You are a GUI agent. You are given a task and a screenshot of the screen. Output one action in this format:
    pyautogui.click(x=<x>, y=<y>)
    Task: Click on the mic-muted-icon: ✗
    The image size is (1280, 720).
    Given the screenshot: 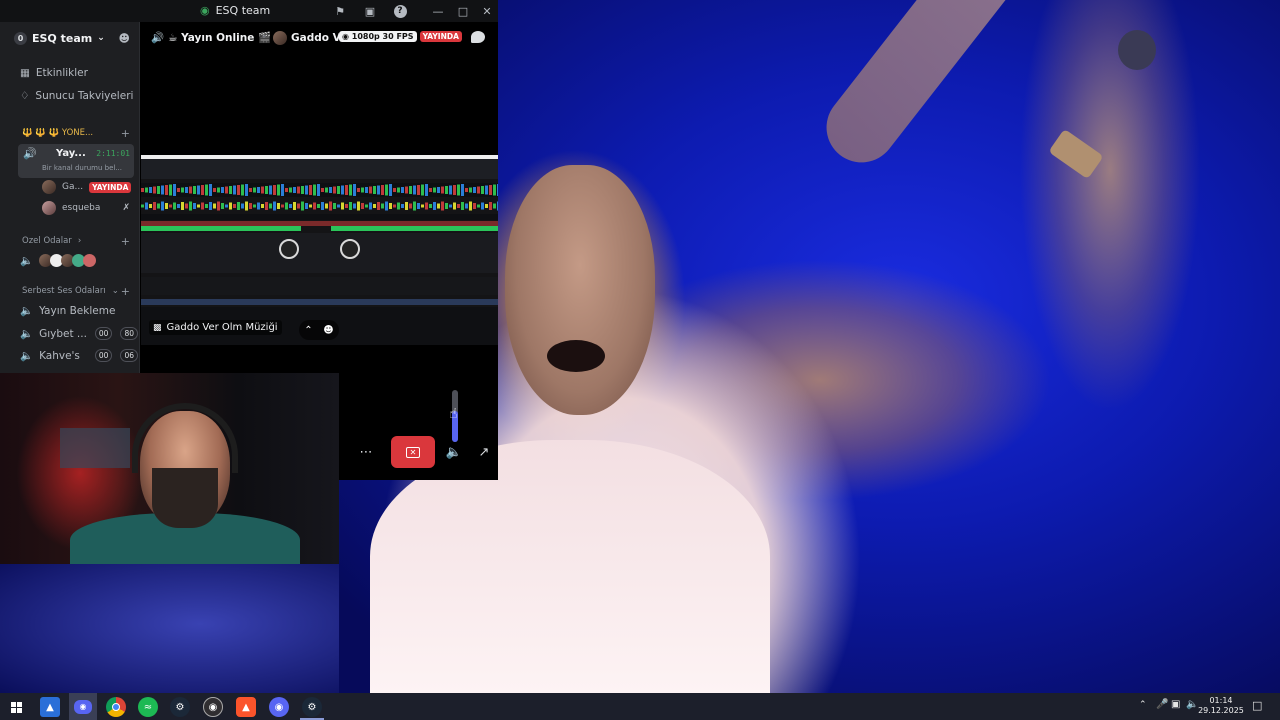 What is the action you would take?
    pyautogui.click(x=126, y=208)
    